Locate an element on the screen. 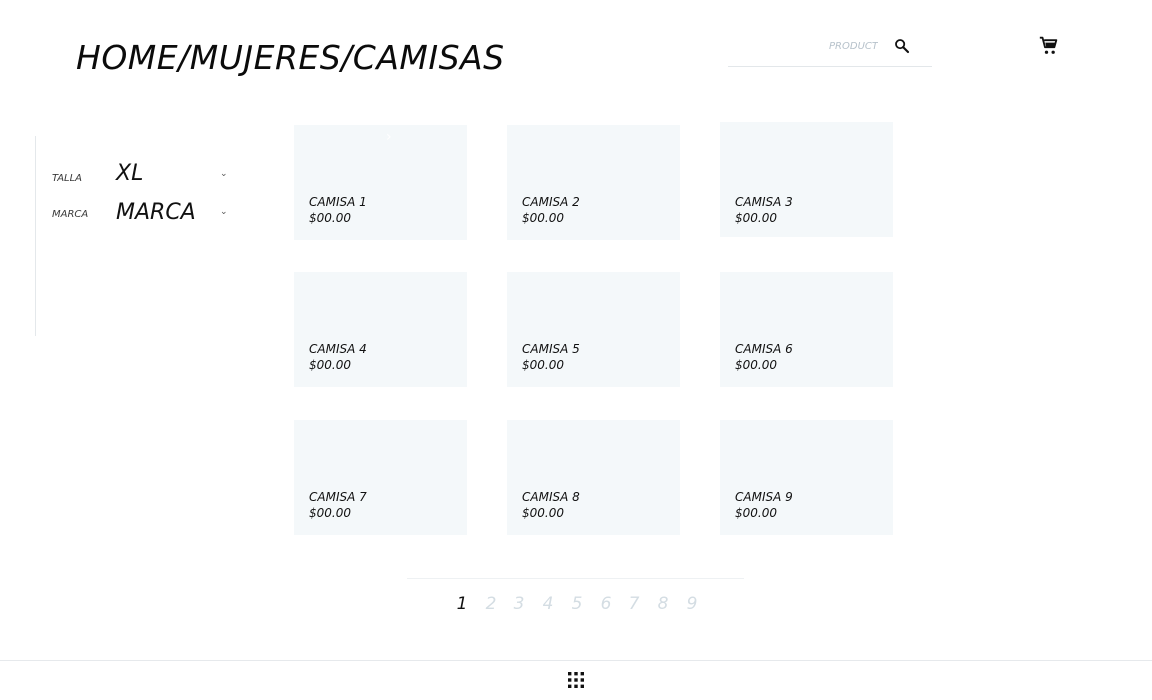  filter-label: TALLA is located at coordinates (67, 178).